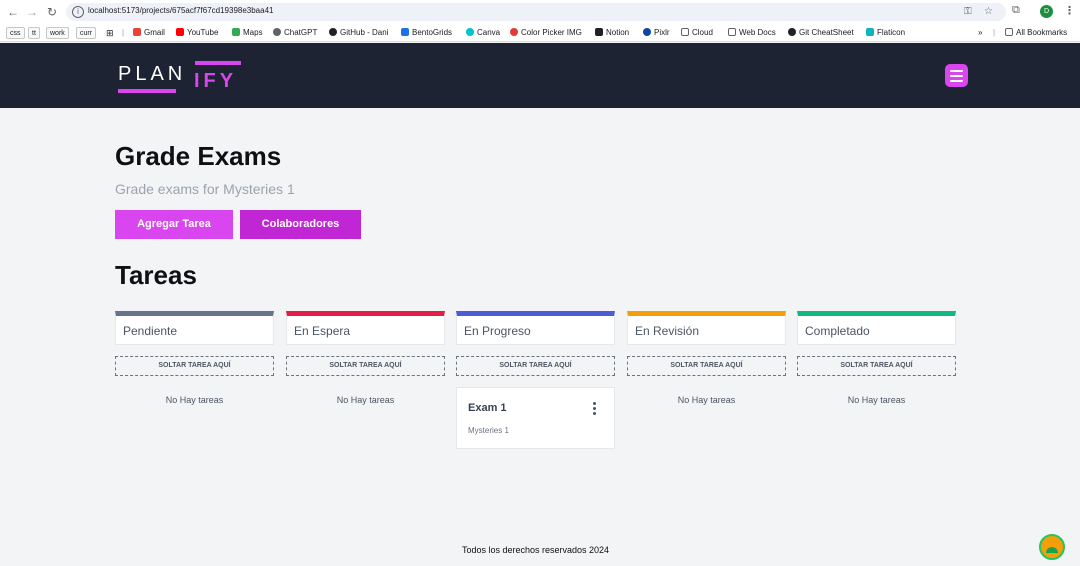 The height and width of the screenshot is (566, 1080). I want to click on task-title: Exam 1, so click(487, 408).